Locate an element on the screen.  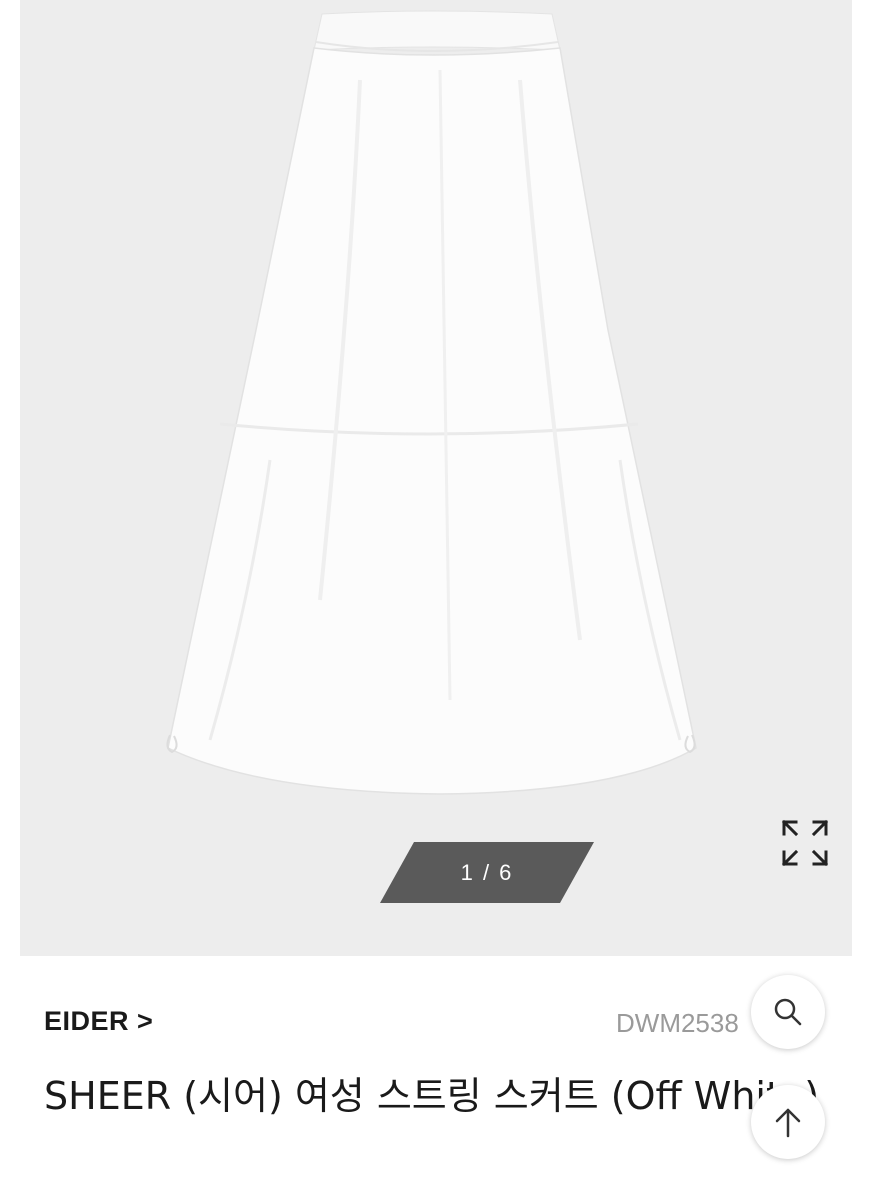
scroll-to-top-button is located at coordinates (788, 1122).